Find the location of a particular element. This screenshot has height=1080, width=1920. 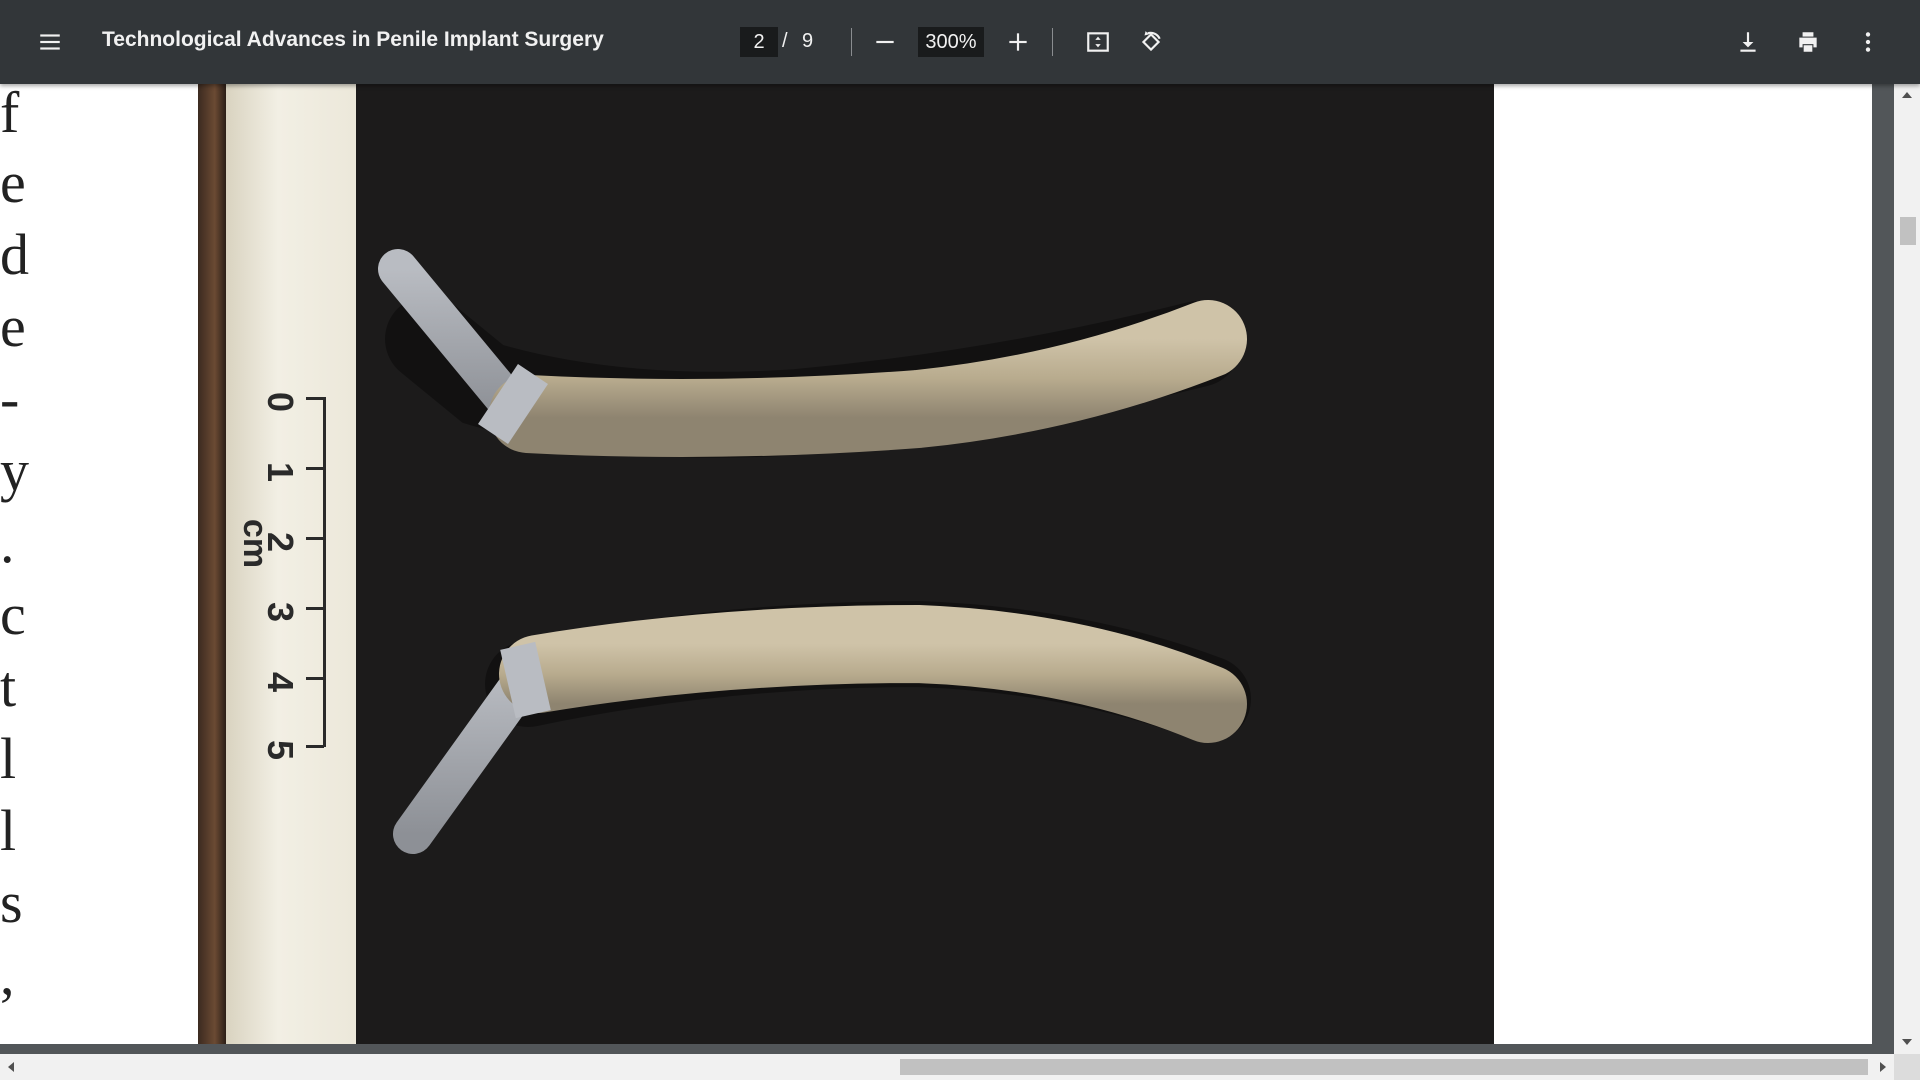

zoom-in-button is located at coordinates (1018, 42).